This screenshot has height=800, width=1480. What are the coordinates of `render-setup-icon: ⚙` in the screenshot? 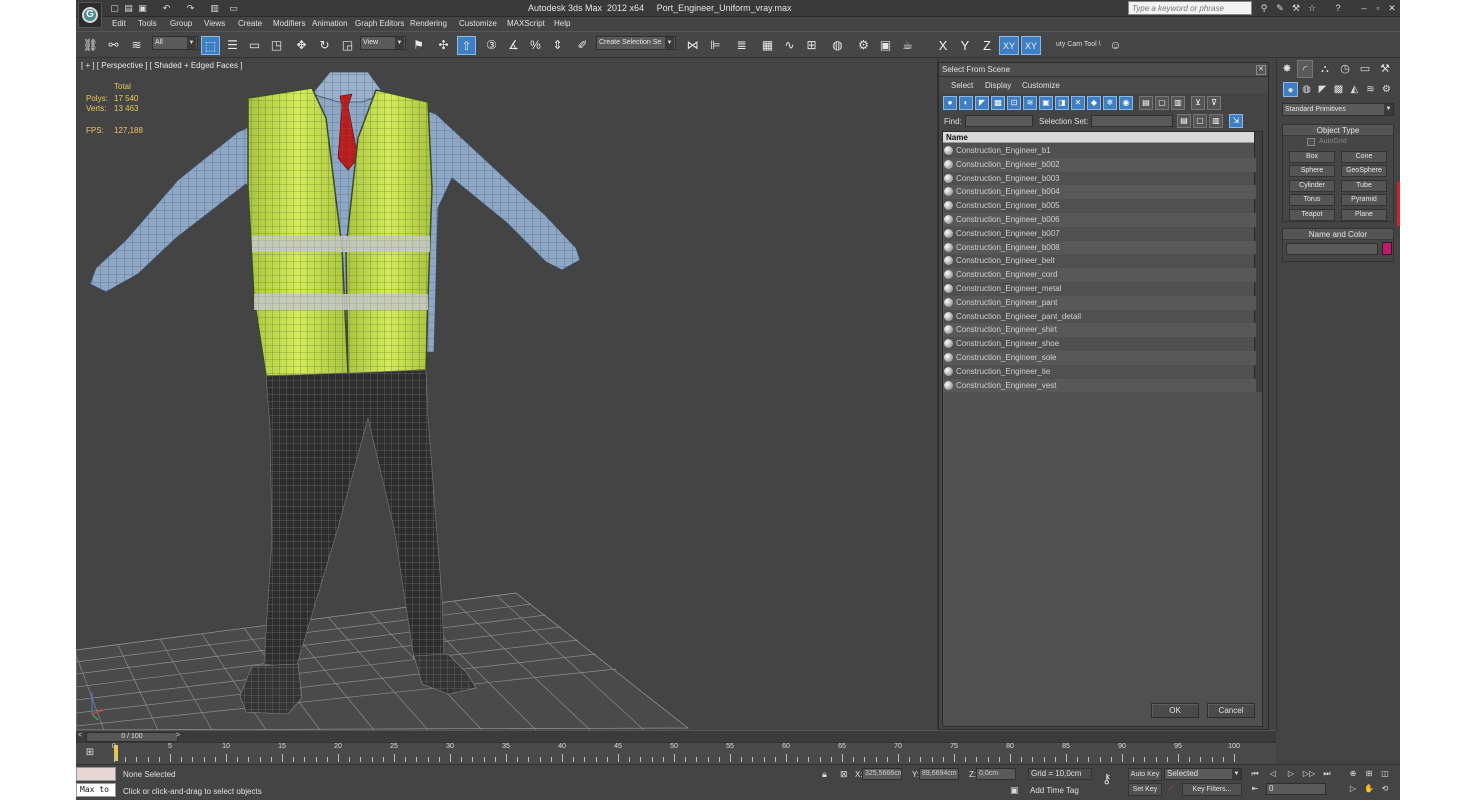 It's located at (863, 45).